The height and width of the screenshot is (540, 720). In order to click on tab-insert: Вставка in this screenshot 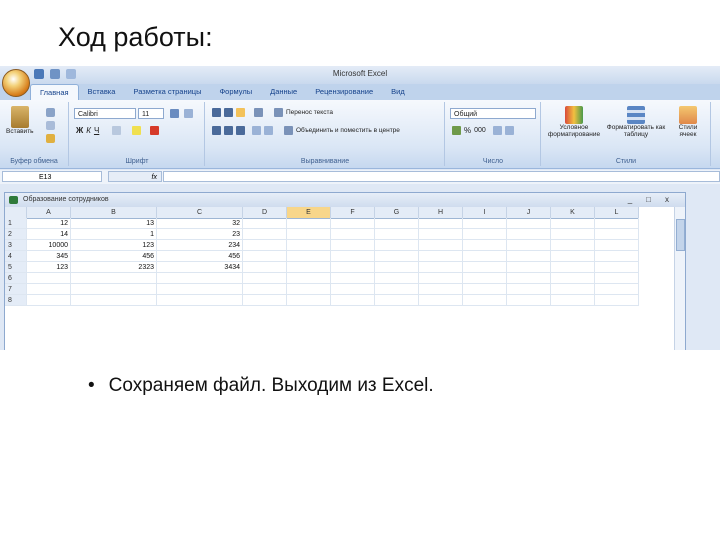, I will do `click(102, 92)`.